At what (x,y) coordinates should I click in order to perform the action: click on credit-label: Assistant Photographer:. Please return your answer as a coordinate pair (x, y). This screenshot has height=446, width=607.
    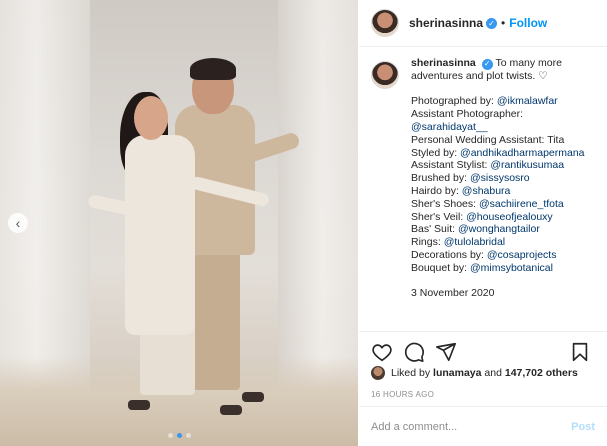
    Looking at the image, I should click on (467, 114).